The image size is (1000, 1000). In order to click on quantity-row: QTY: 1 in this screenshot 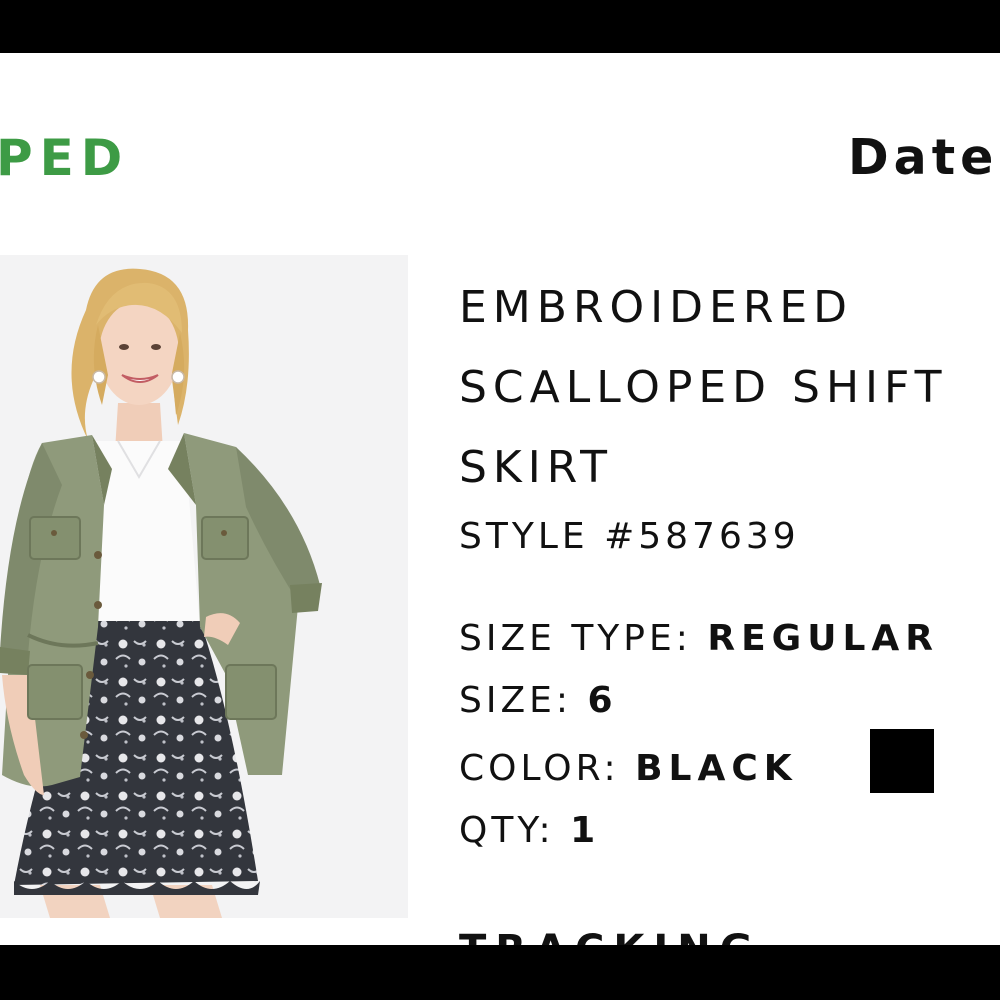, I will do `click(530, 831)`.